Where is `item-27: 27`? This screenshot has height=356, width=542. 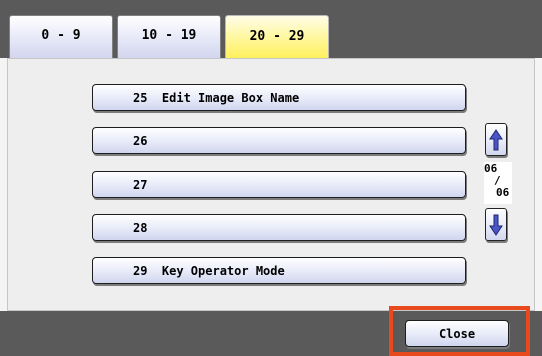
item-27: 27 is located at coordinates (279, 184).